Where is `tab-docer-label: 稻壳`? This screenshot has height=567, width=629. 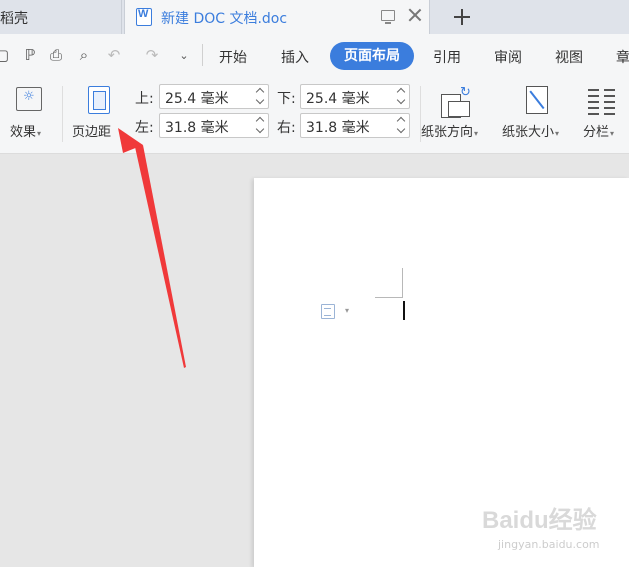
tab-docer-label: 稻壳 is located at coordinates (14, 19).